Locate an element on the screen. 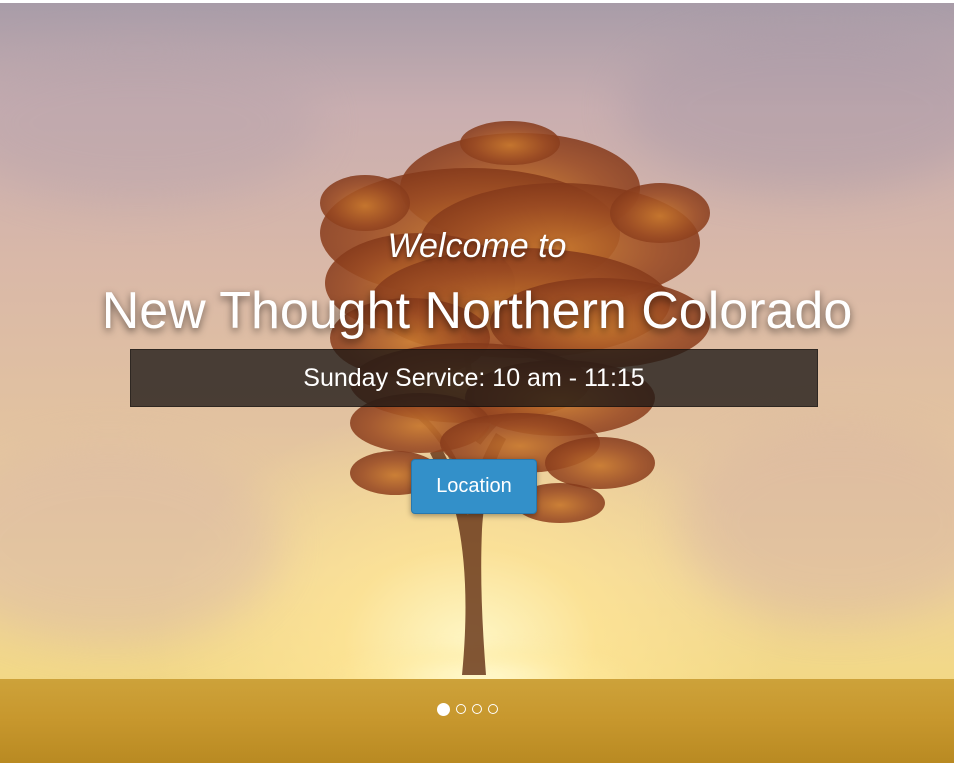 This screenshot has height=768, width=954. page-title: New Thought Northern Colorado is located at coordinates (477, 311).